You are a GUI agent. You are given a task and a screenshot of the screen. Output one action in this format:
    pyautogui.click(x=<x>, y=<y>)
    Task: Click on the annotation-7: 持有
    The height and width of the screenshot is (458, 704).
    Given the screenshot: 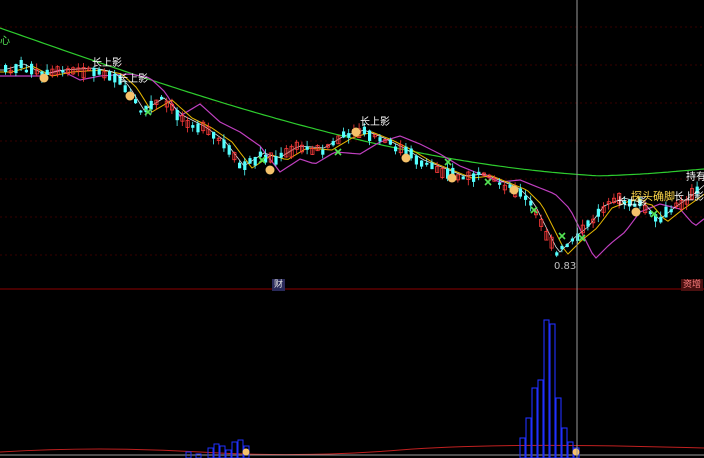 What is the action you would take?
    pyautogui.click(x=695, y=176)
    